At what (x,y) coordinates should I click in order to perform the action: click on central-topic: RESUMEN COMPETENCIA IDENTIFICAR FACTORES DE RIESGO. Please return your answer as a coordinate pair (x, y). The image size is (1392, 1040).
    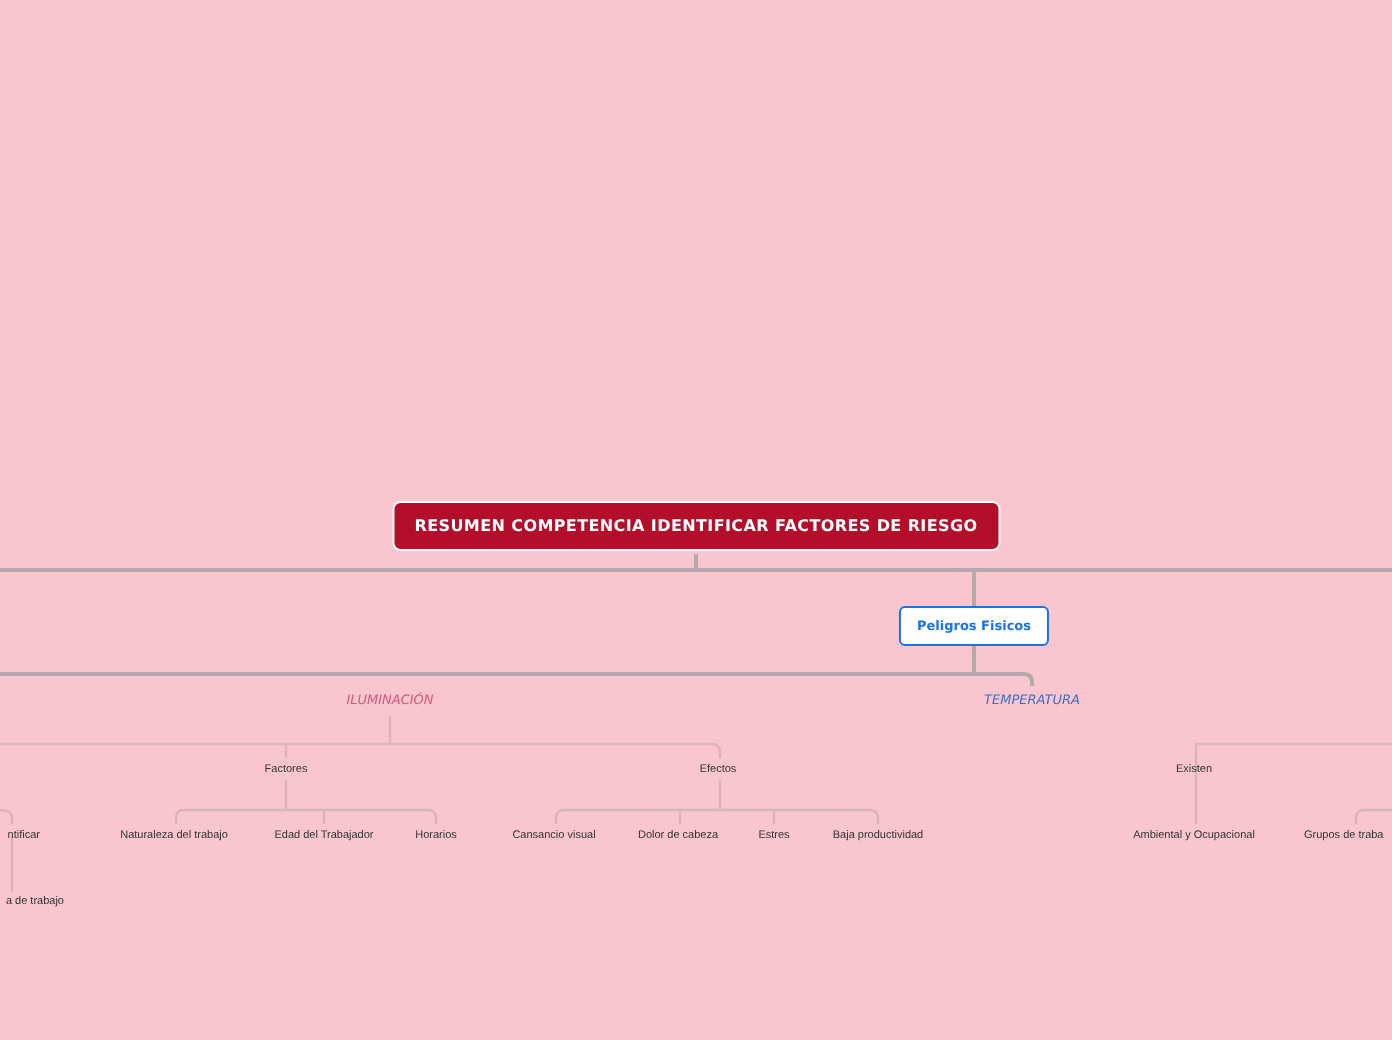
    Looking at the image, I should click on (696, 526).